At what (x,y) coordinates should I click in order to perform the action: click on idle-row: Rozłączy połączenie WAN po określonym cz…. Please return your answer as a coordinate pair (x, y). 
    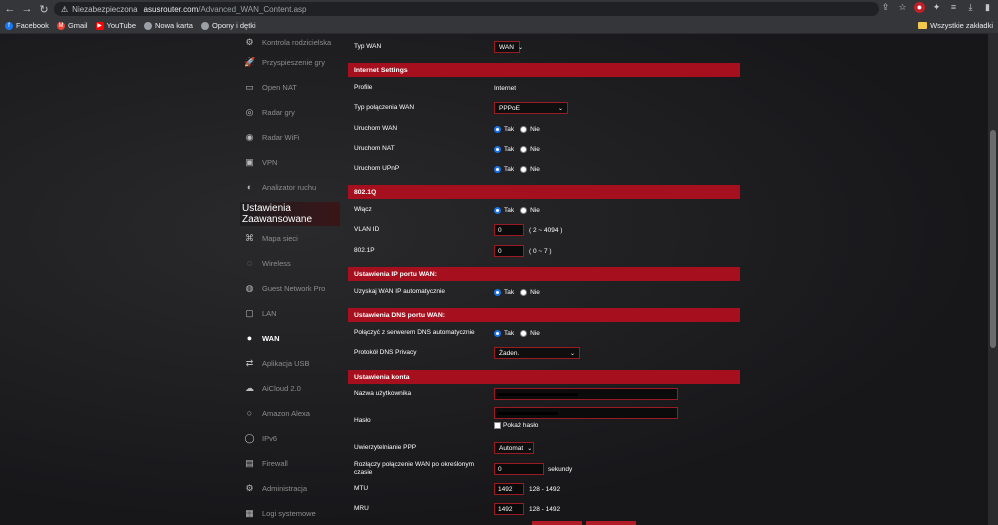
    Looking at the image, I should click on (547, 469).